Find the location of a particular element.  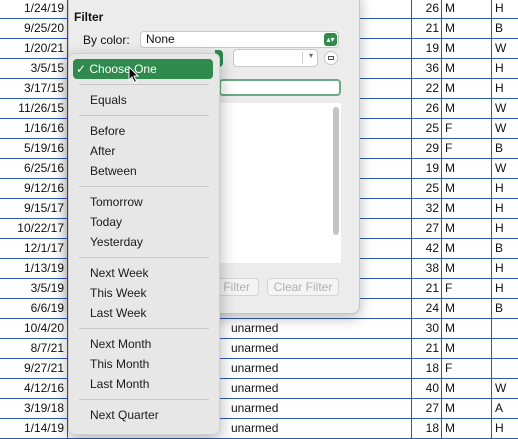

date-cell: 1/14/19 is located at coordinates (34, 428).